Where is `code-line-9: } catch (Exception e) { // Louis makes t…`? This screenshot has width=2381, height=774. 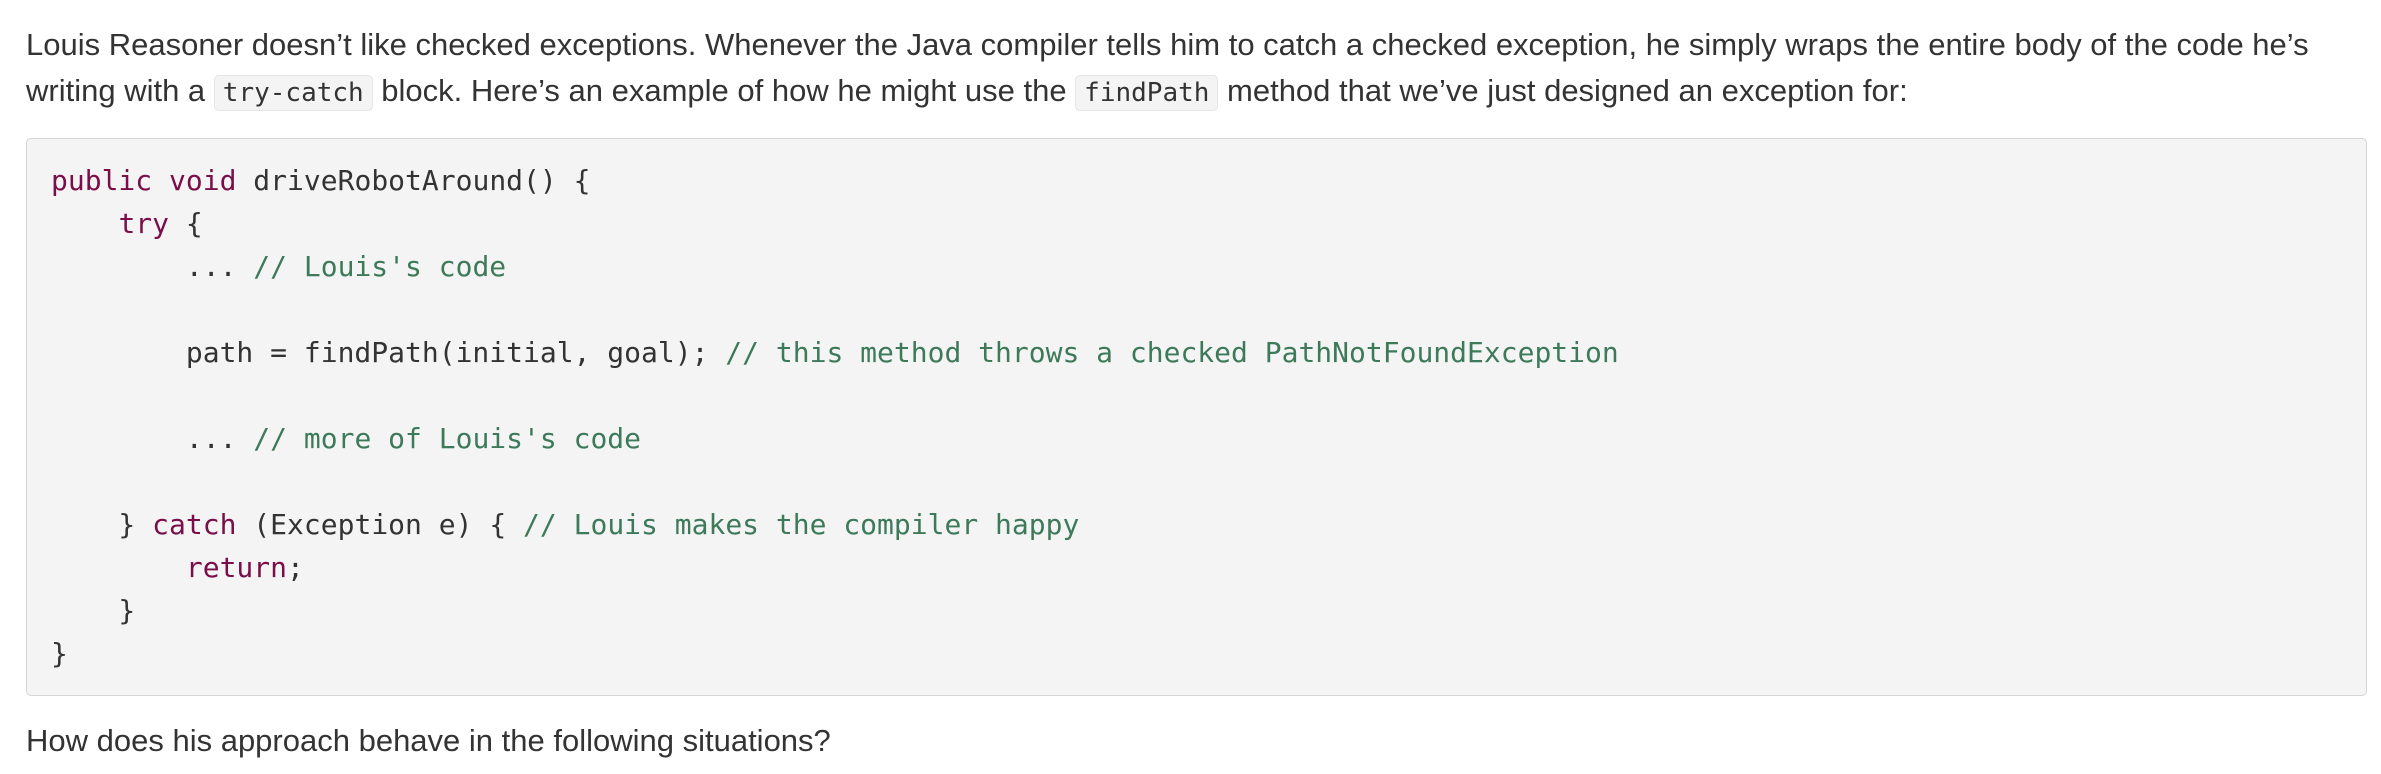
code-line-9: } catch (Exception e) { // Louis makes t… is located at coordinates (1196, 524).